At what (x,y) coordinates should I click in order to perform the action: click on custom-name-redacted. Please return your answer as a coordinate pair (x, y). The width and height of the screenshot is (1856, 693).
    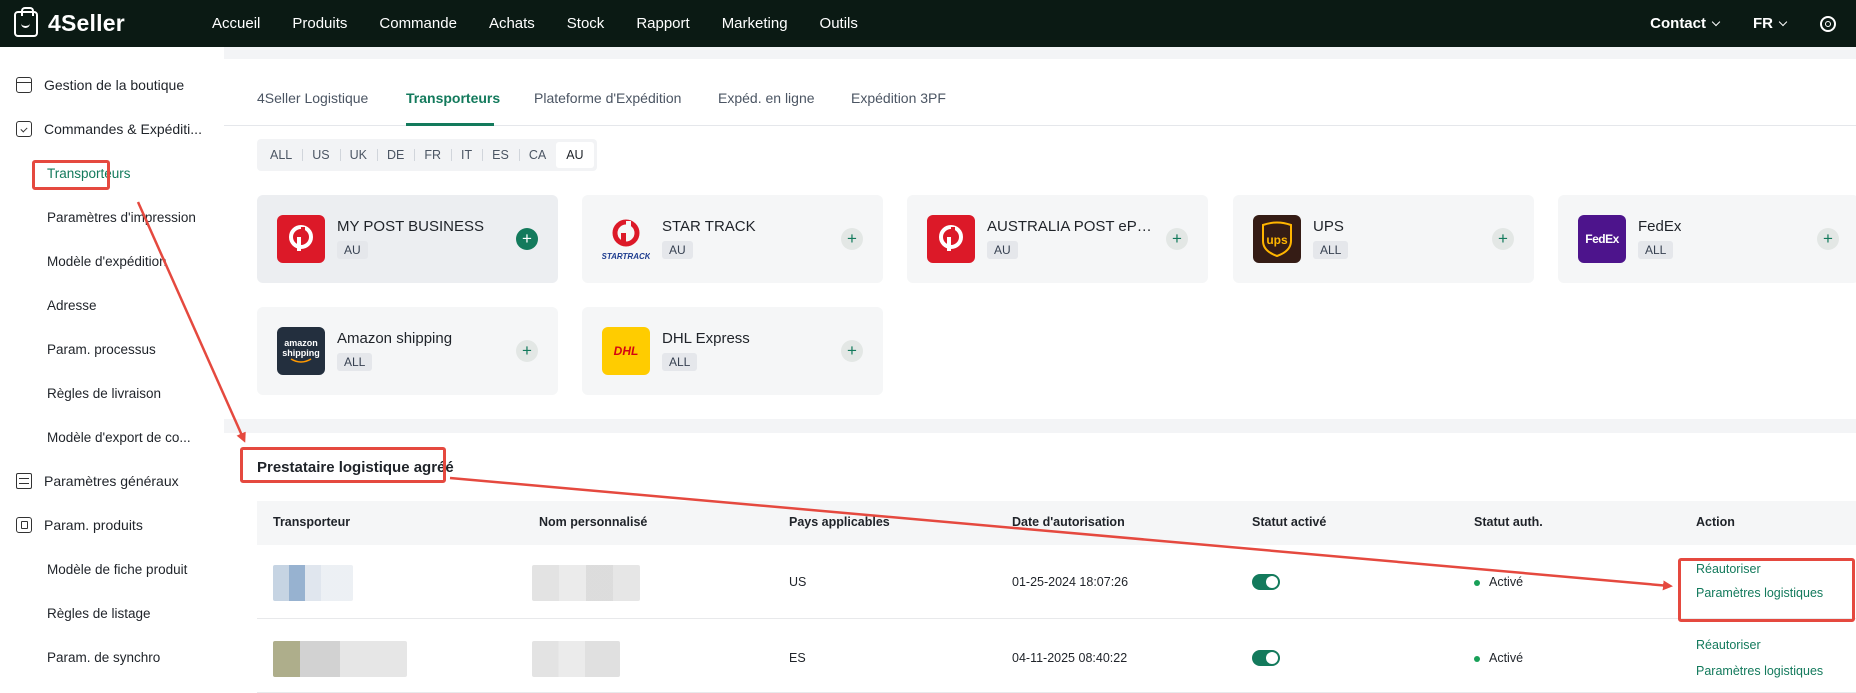
    Looking at the image, I should click on (576, 659).